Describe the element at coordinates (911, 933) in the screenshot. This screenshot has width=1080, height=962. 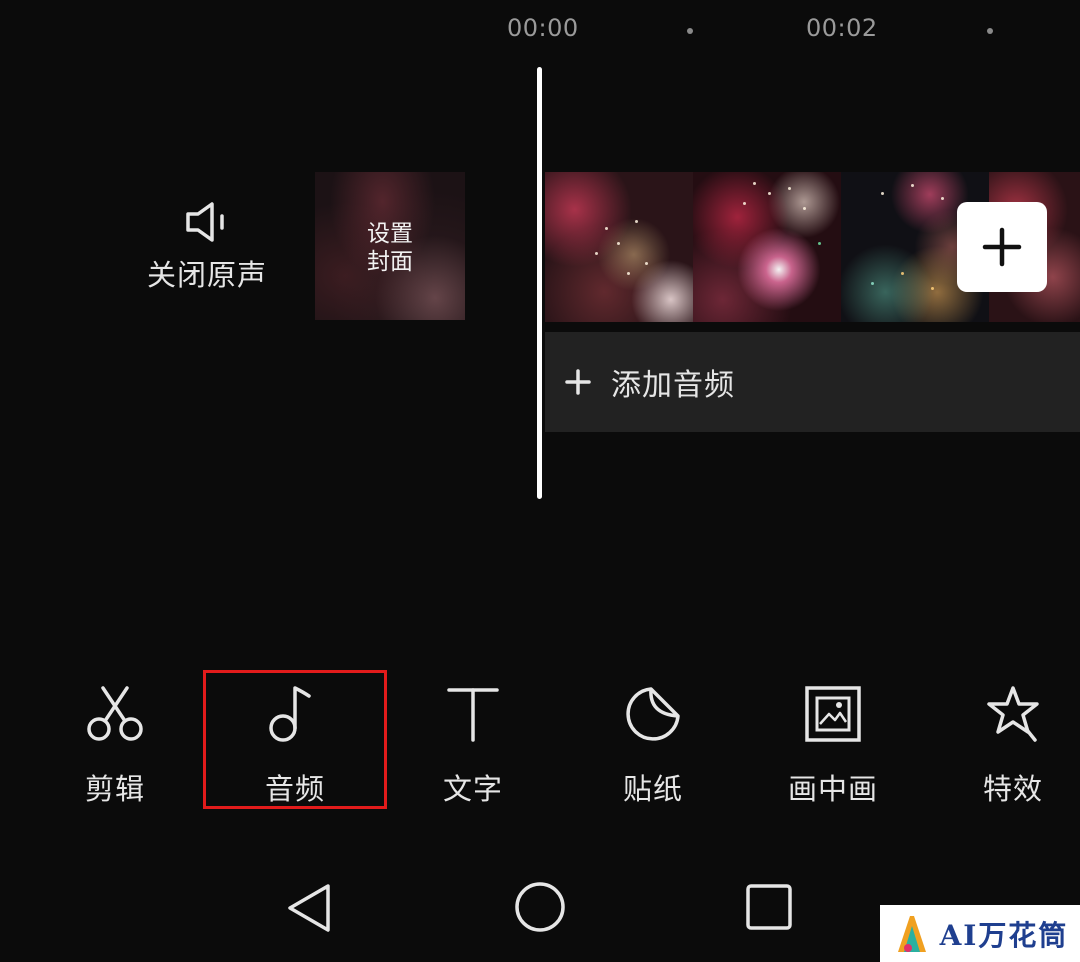
I see `watermark-logo-icon` at that location.